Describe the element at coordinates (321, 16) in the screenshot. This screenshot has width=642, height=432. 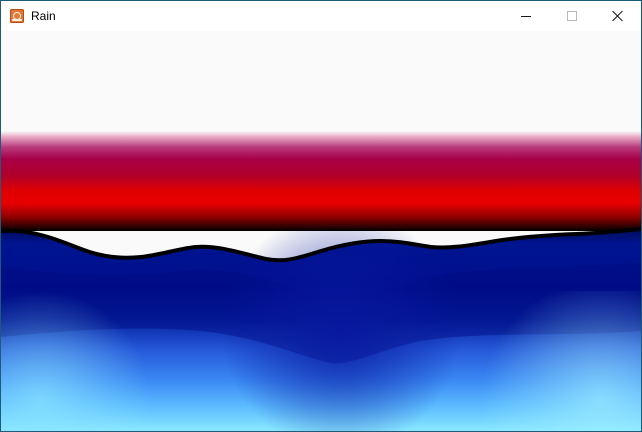
I see `title-bar: Rain` at that location.